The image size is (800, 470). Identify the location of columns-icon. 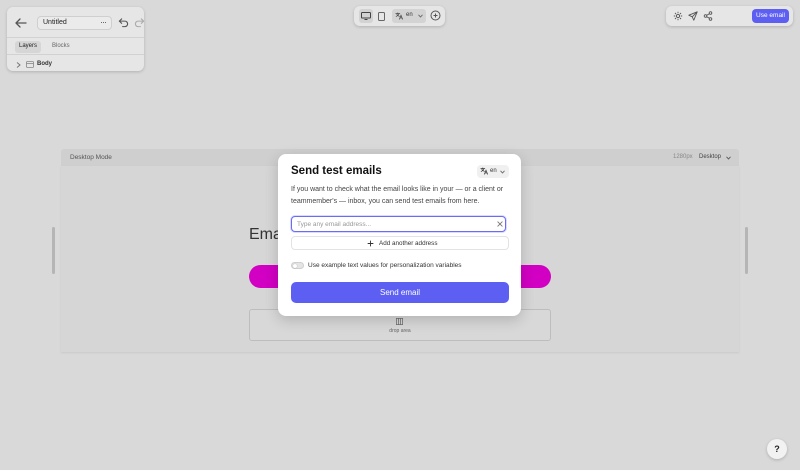
(399, 321).